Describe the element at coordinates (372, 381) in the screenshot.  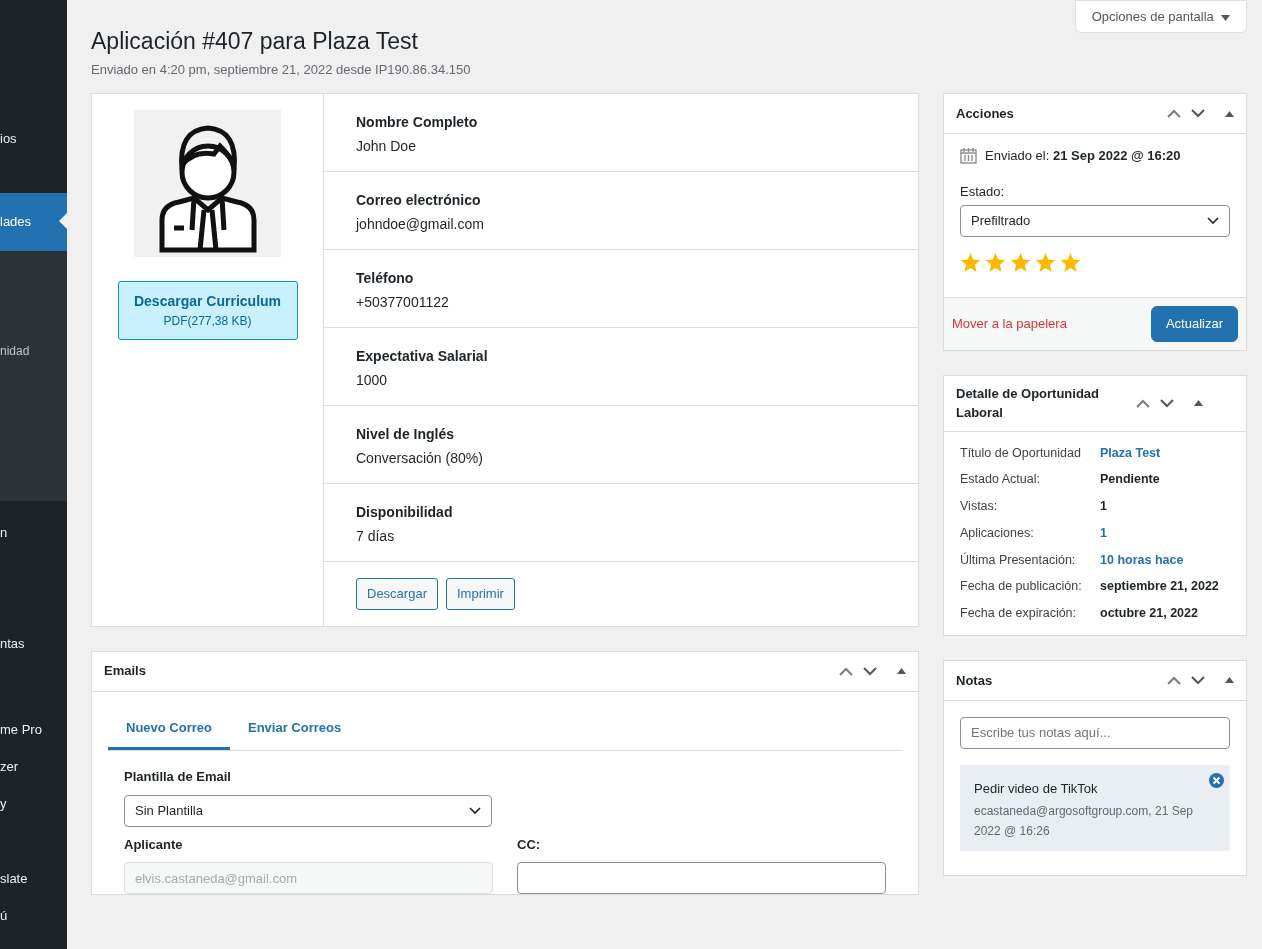
I see `field-value: 1000` at that location.